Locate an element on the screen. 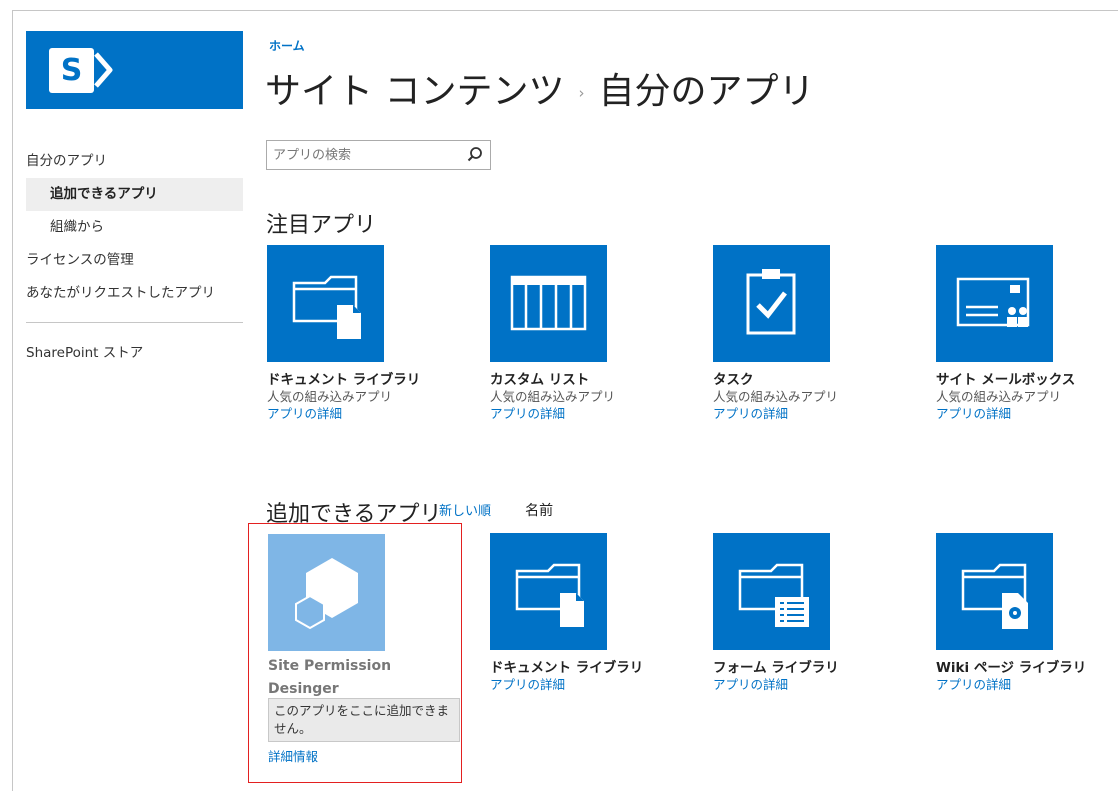 This screenshot has width=1118, height=791. addable-app-tile: ドキュメント ライブラリ アプリの詳細 is located at coordinates (590, 613).